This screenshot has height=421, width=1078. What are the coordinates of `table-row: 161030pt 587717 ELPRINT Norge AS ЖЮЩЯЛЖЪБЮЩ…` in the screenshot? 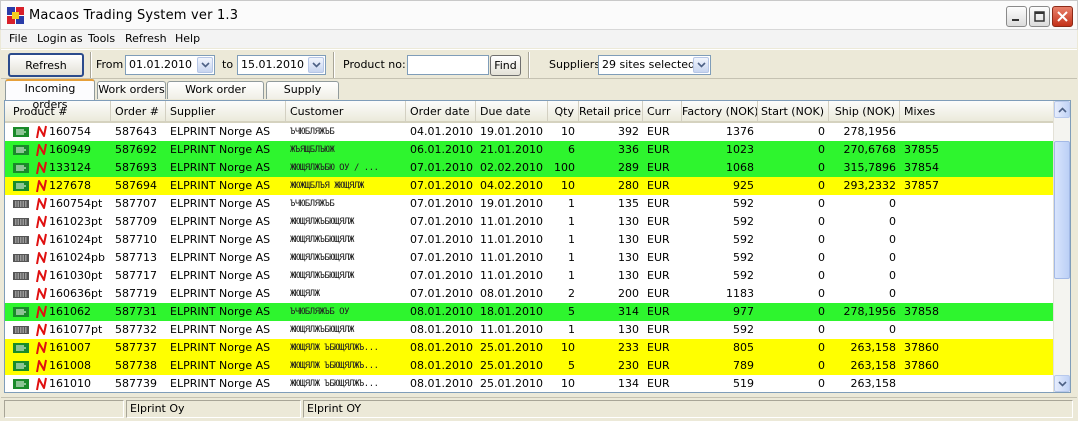 It's located at (529, 276).